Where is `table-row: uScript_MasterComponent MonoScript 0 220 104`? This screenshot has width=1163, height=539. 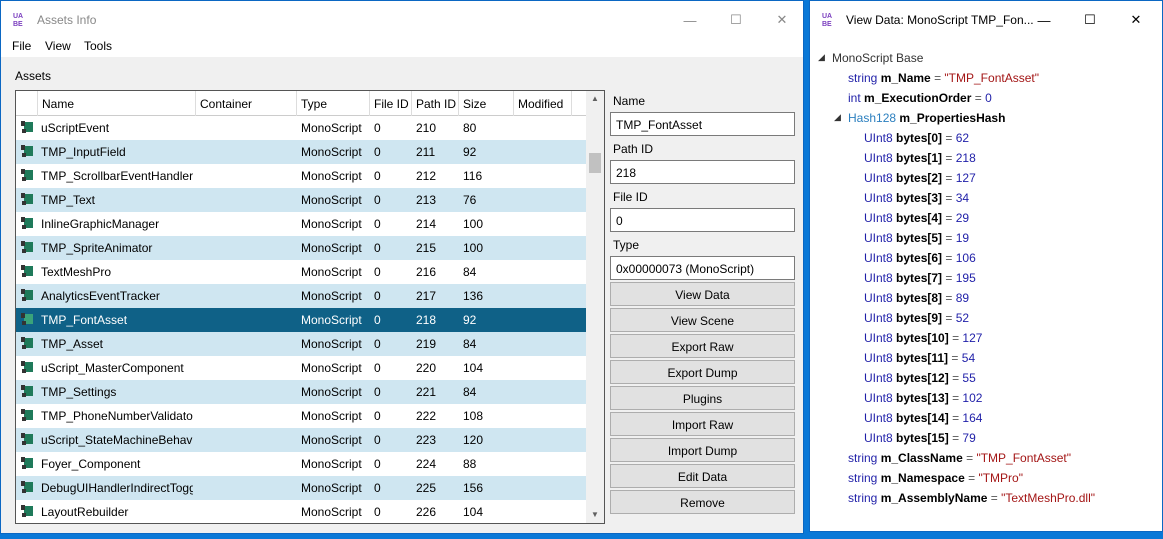 table-row: uScript_MasterComponent MonoScript 0 220 104 is located at coordinates (301, 368).